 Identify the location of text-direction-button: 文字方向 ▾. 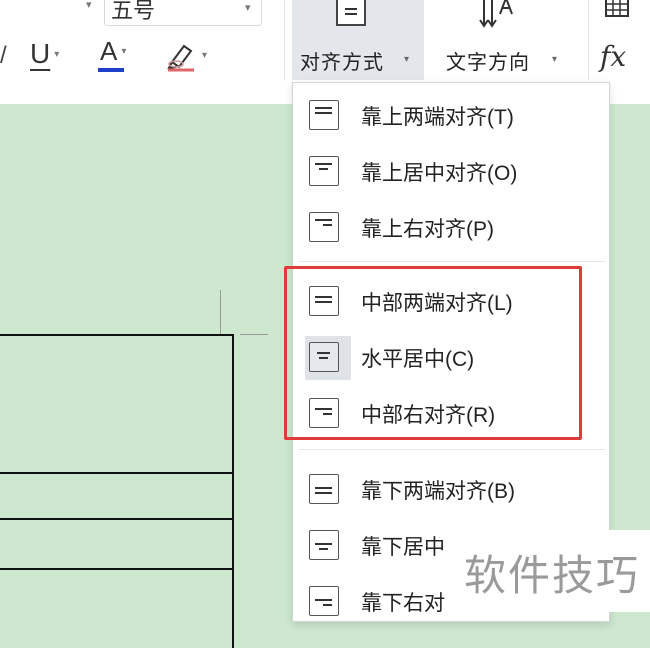
(510, 40).